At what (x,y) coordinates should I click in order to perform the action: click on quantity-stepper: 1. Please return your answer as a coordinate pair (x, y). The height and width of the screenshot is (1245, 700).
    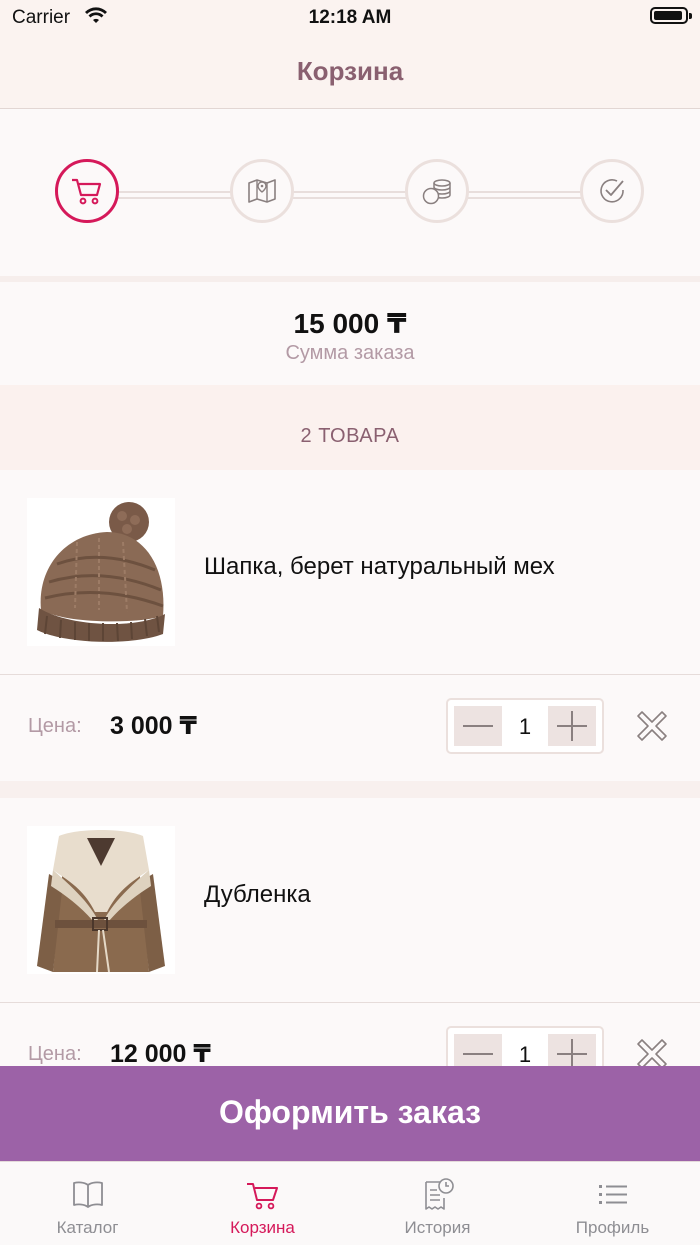
    Looking at the image, I should click on (525, 726).